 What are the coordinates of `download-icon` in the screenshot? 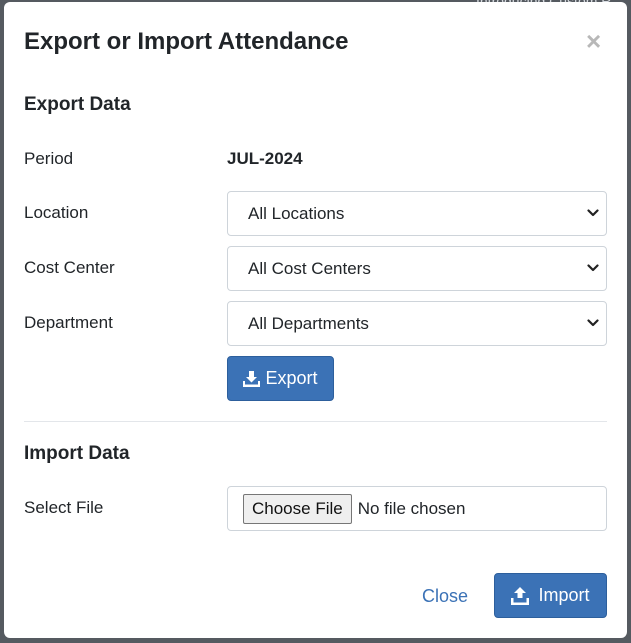 It's located at (252, 378).